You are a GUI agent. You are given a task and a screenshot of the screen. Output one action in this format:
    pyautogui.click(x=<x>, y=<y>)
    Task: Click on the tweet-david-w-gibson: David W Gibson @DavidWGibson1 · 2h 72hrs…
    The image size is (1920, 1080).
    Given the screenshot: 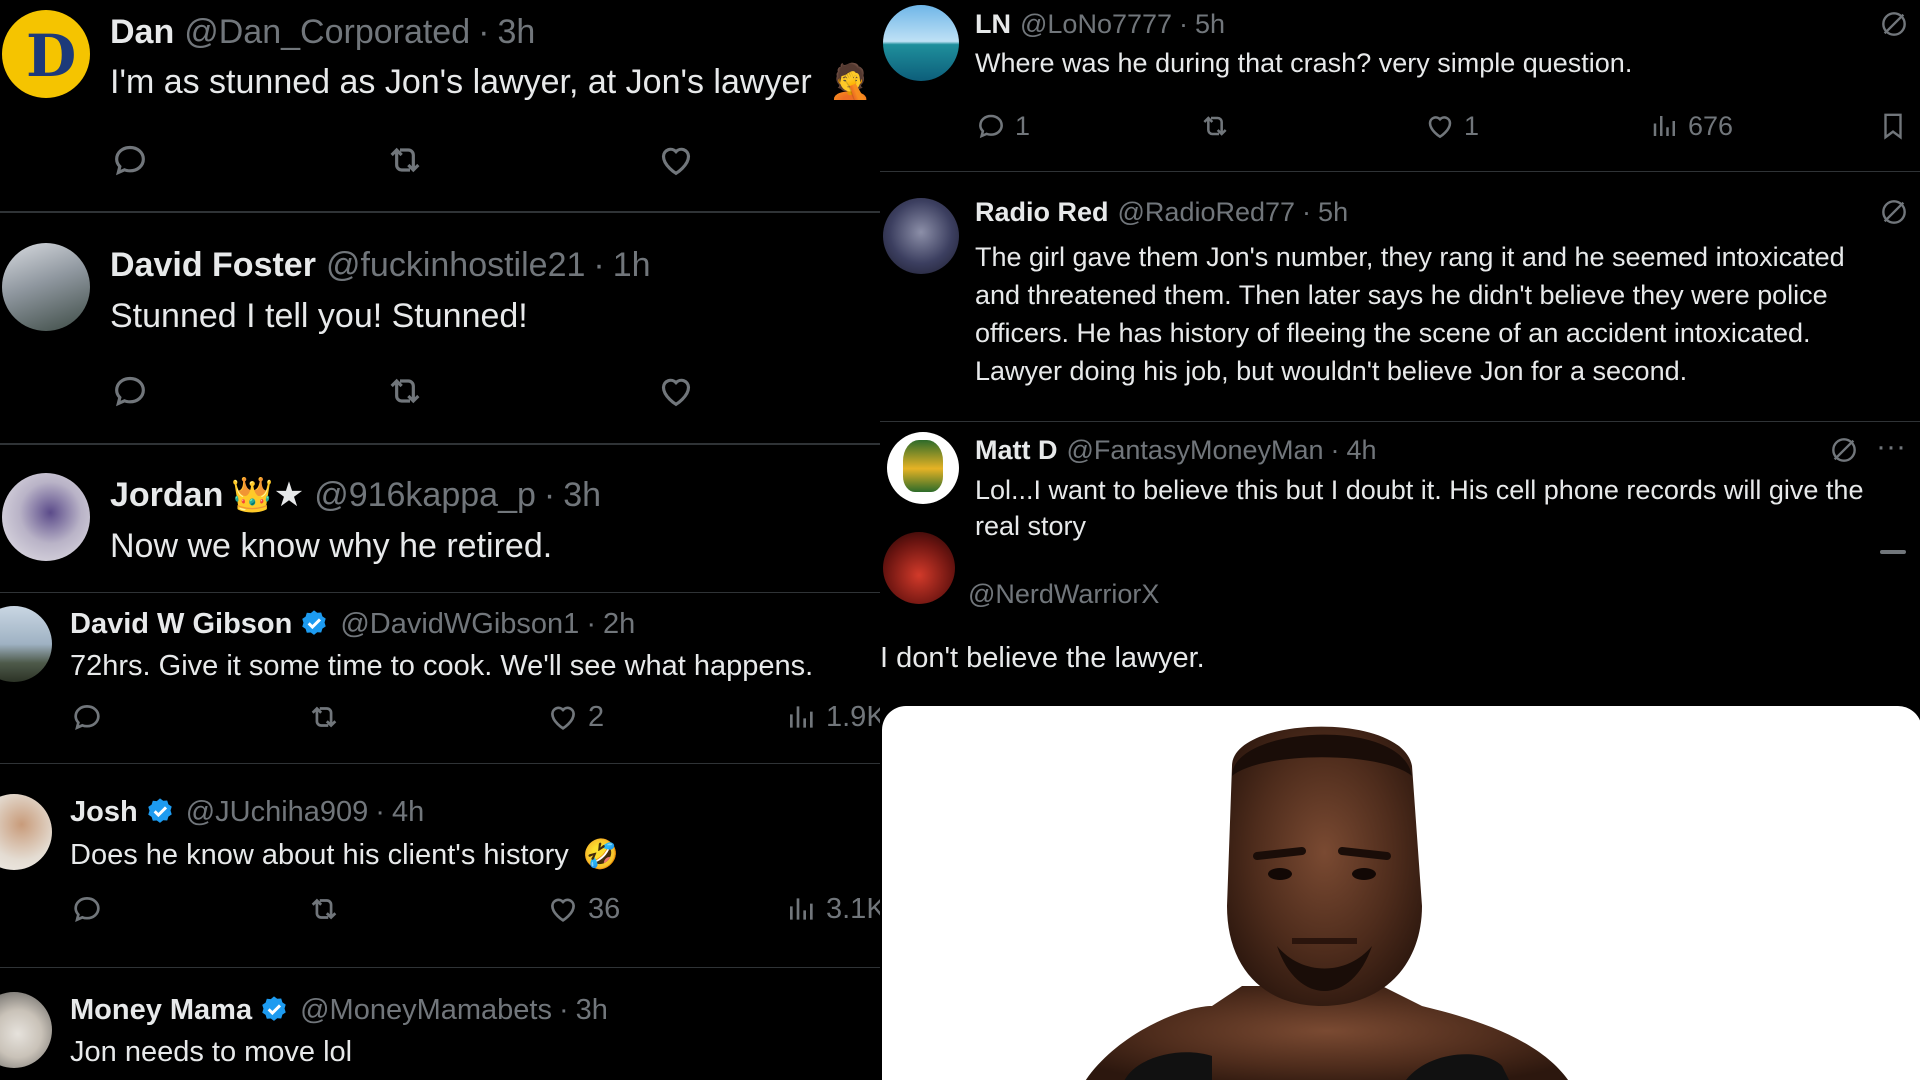 What is the action you would take?
    pyautogui.click(x=440, y=678)
    